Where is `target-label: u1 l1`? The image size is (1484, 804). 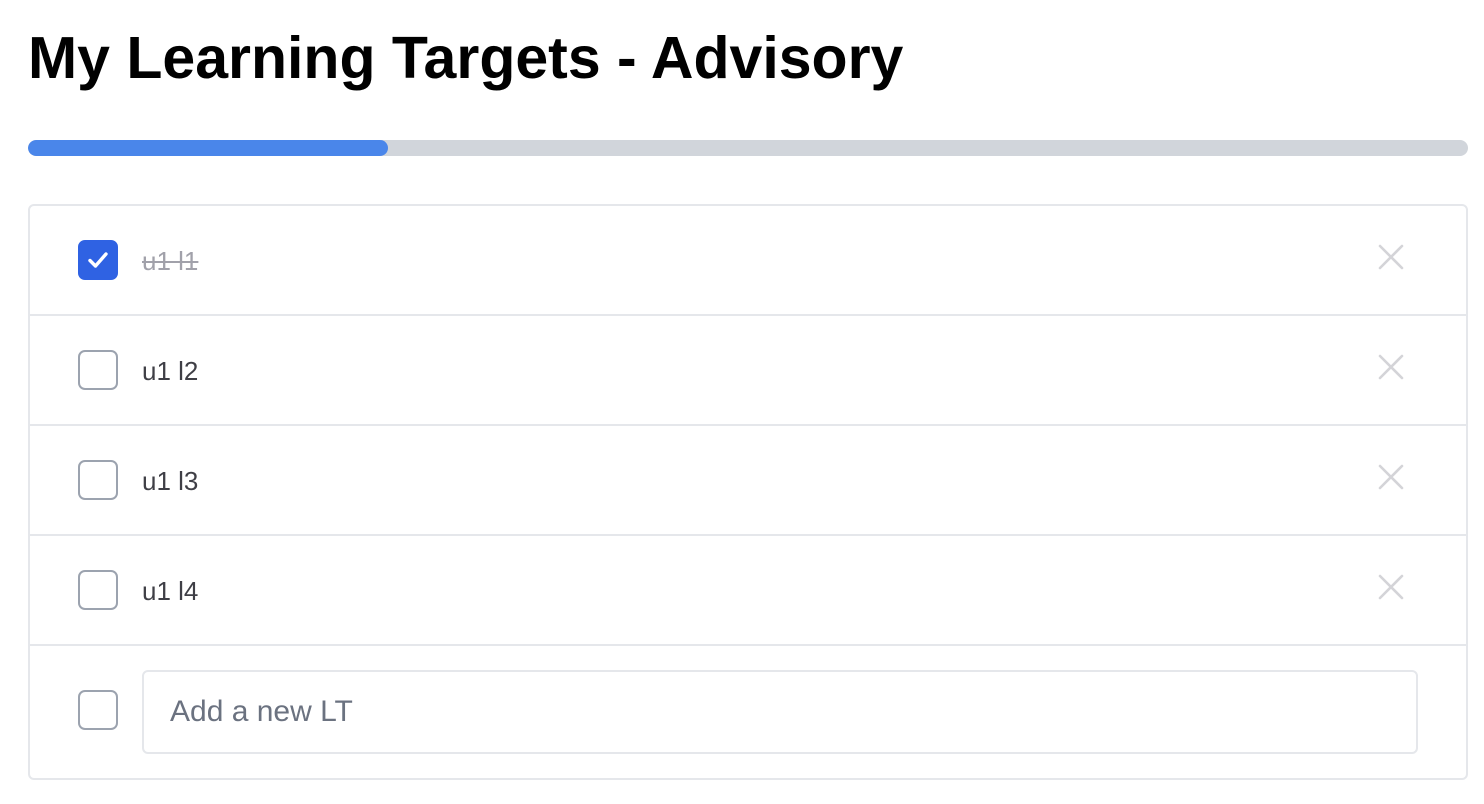 target-label: u1 l1 is located at coordinates (170, 261).